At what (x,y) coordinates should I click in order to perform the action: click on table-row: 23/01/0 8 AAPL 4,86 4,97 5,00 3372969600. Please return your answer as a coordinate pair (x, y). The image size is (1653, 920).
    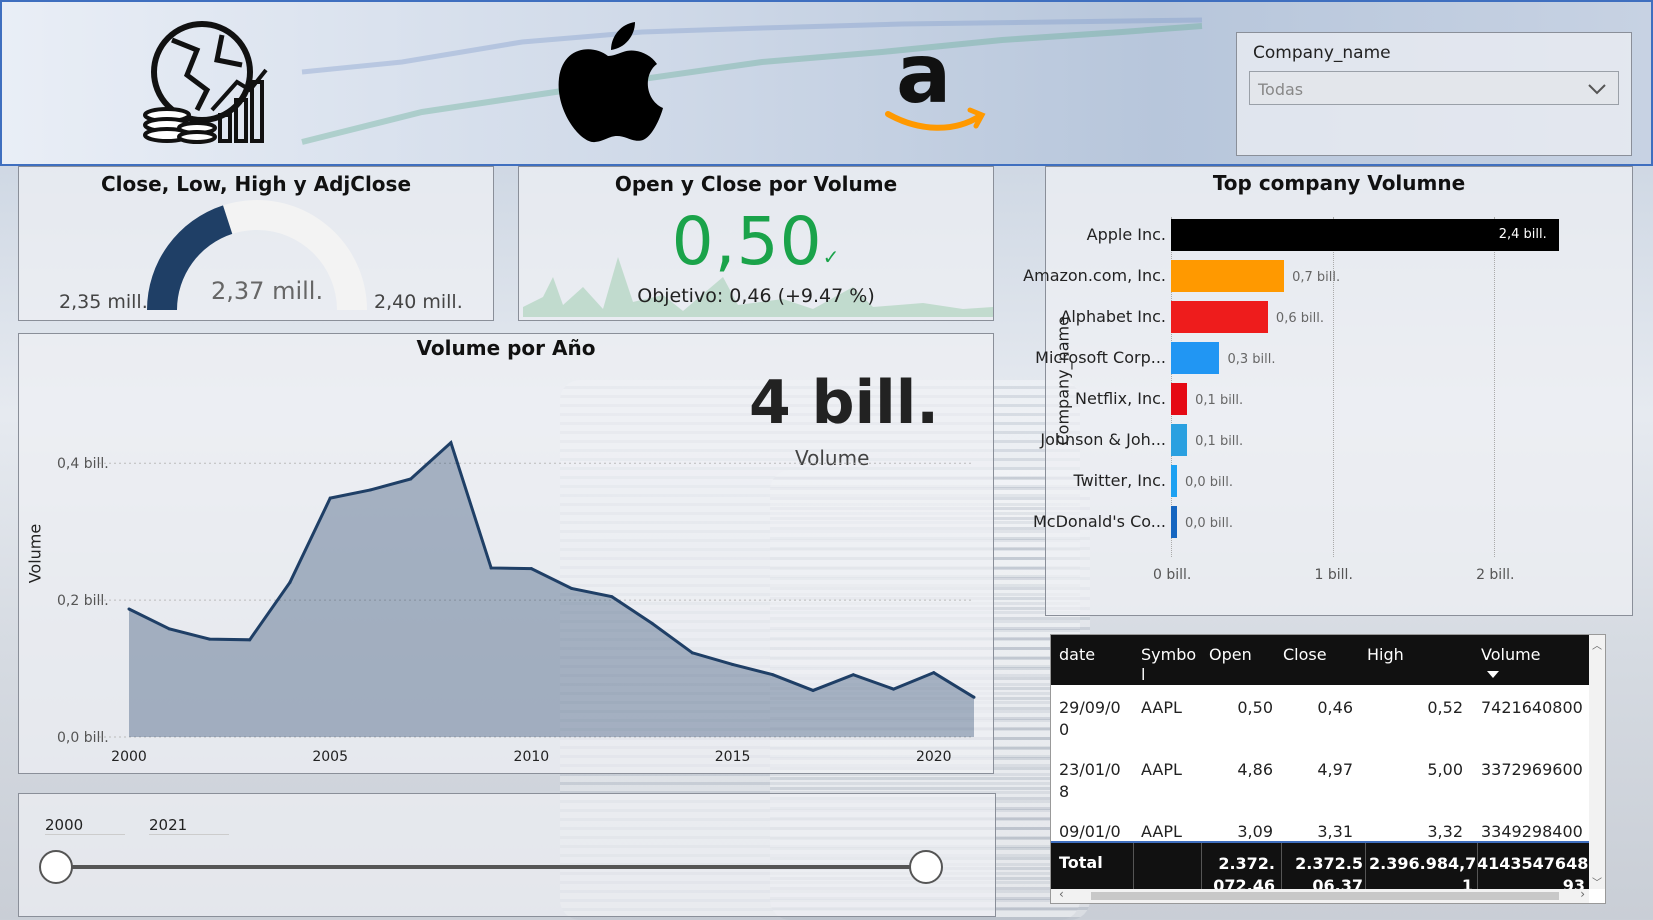
    Looking at the image, I should click on (1320, 782).